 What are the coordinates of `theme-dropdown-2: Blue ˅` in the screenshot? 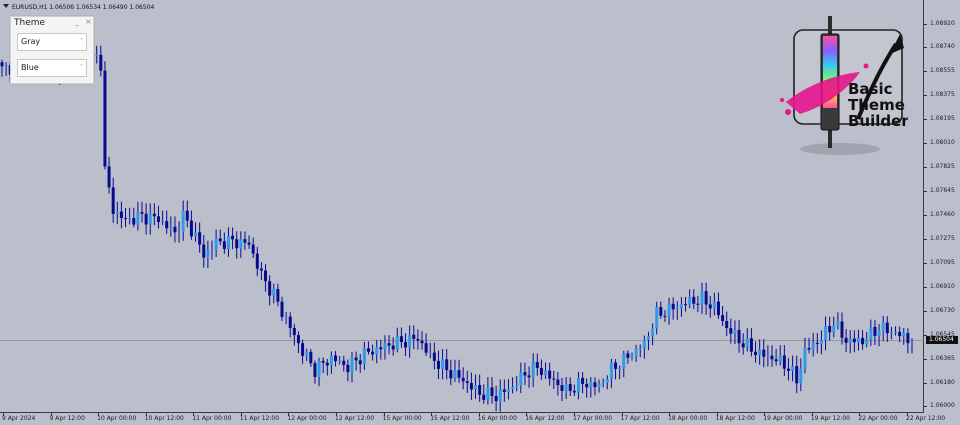 It's located at (52, 68).